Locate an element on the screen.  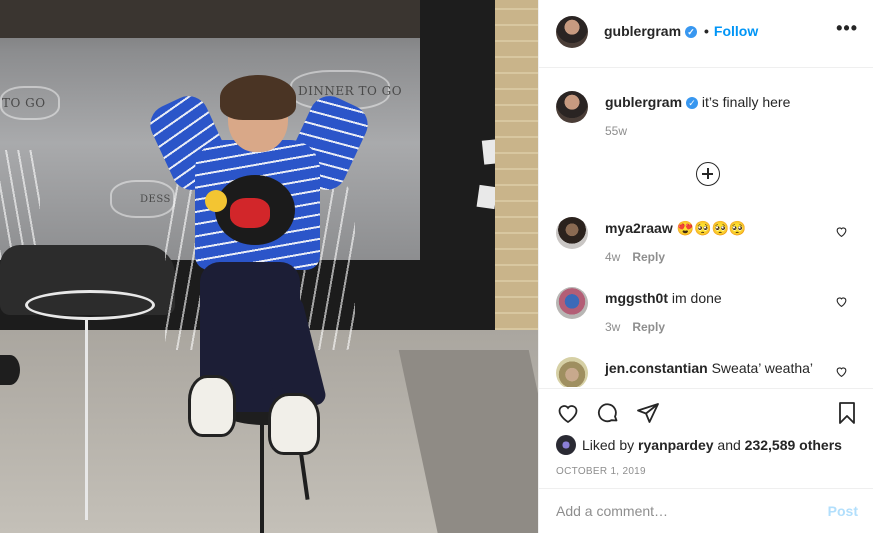
shop-window-top is located at coordinates (220, 19).